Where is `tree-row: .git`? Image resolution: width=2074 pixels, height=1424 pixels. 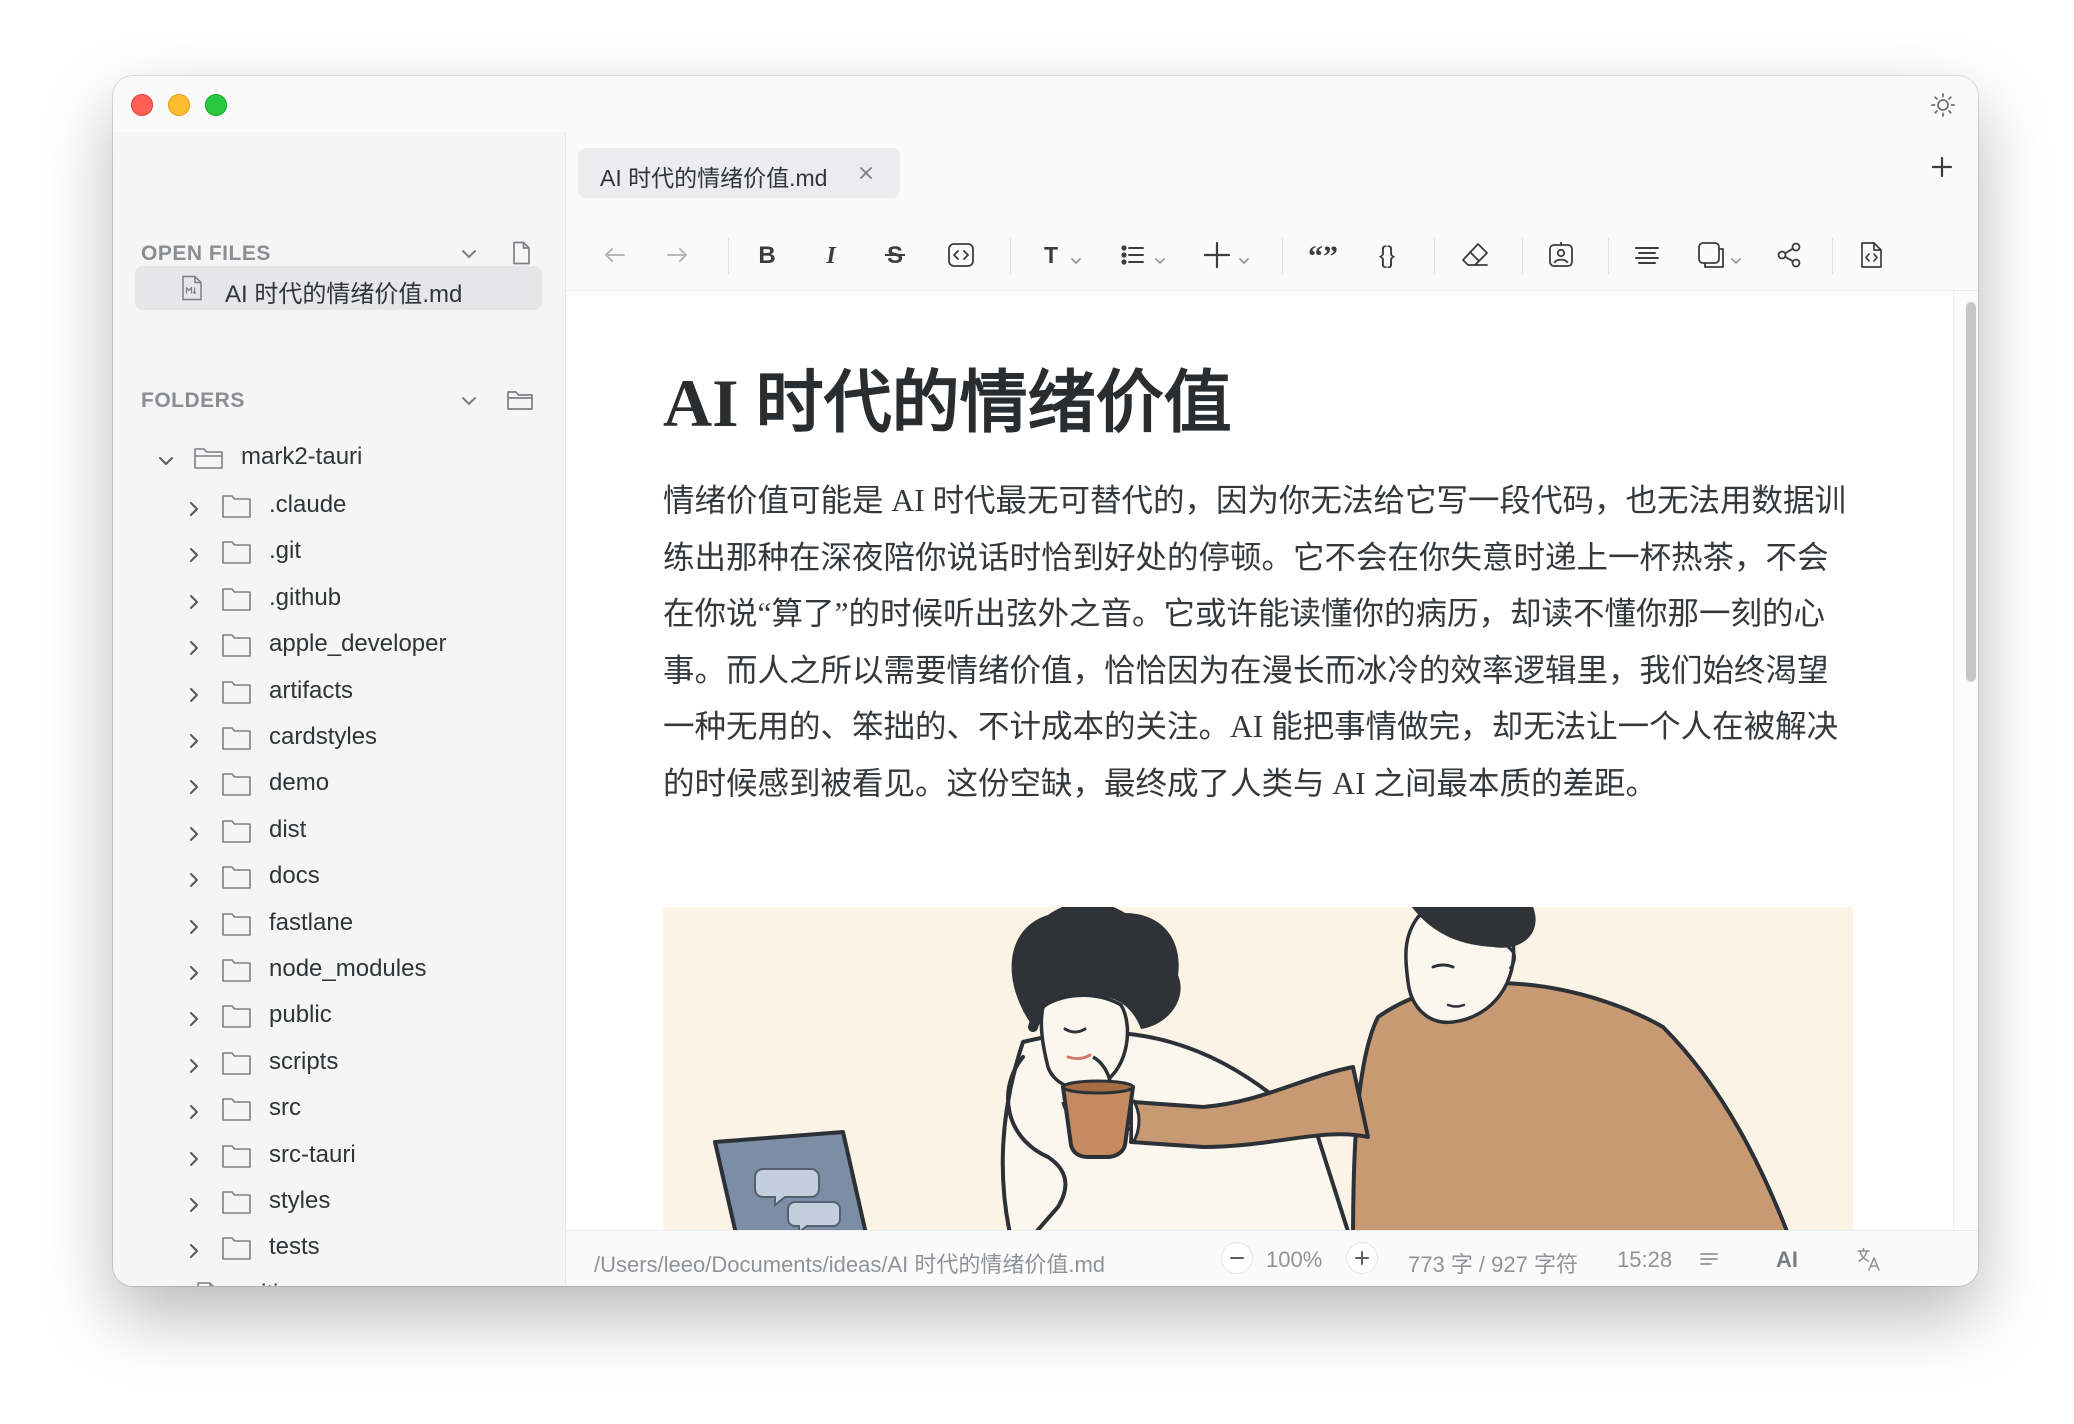
tree-row: .git is located at coordinates (339, 552).